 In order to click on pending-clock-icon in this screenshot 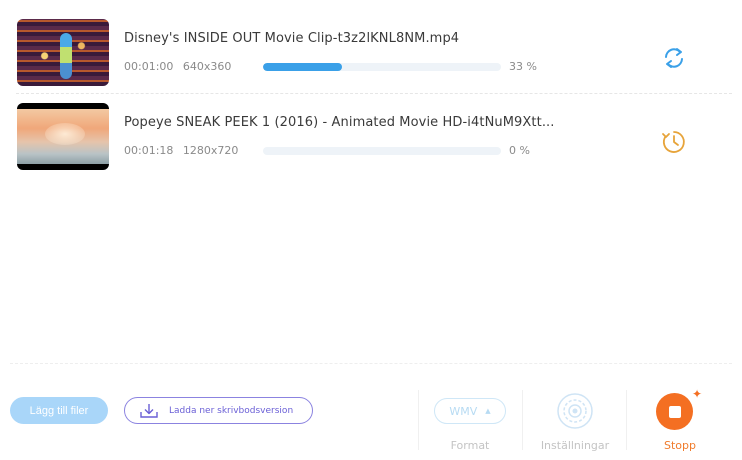, I will do `click(674, 142)`.